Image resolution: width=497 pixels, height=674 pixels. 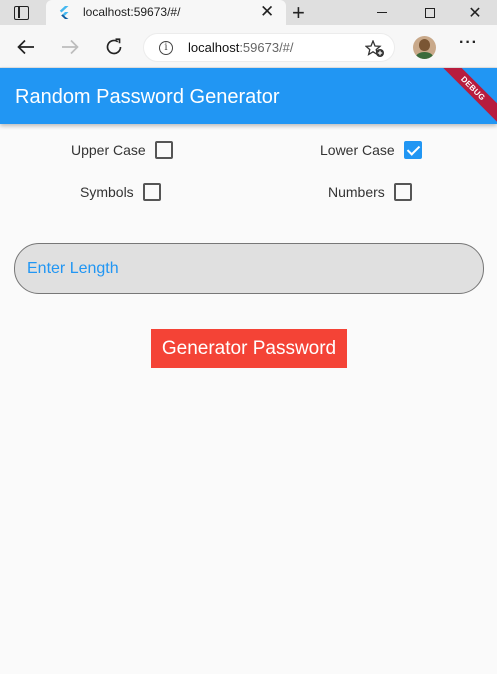 What do you see at coordinates (64, 12) in the screenshot?
I see `flutter-favicon-icon` at bounding box center [64, 12].